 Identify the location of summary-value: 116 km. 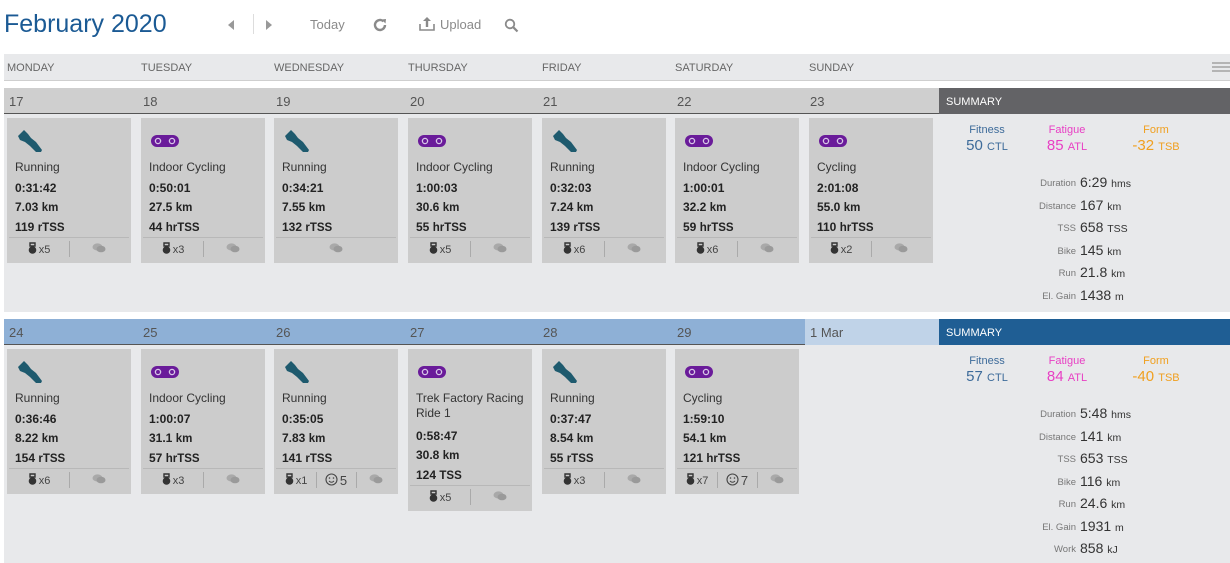
(1100, 481).